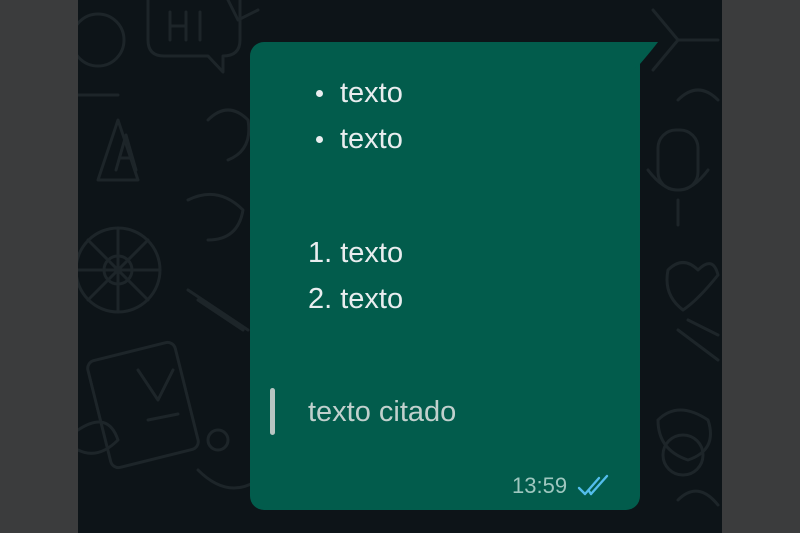 This screenshot has width=800, height=533. I want to click on message-timestamp: 13:59, so click(540, 485).